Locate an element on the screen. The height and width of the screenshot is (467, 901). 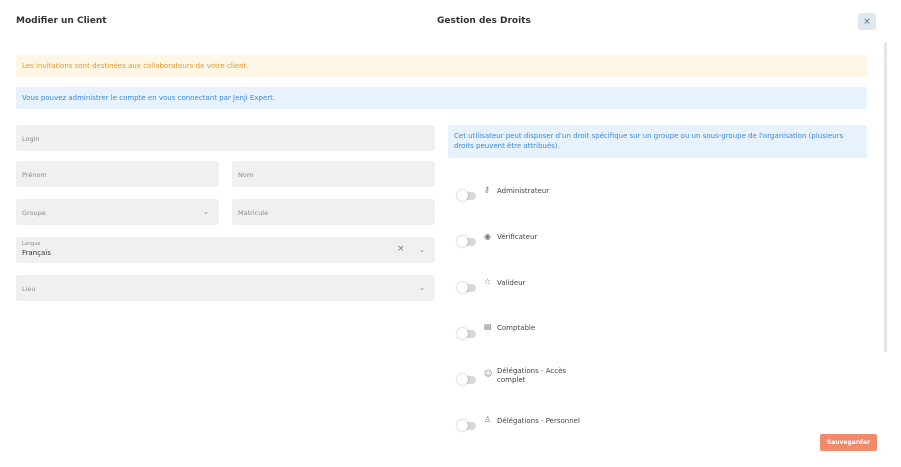
close-button: × is located at coordinates (867, 21).